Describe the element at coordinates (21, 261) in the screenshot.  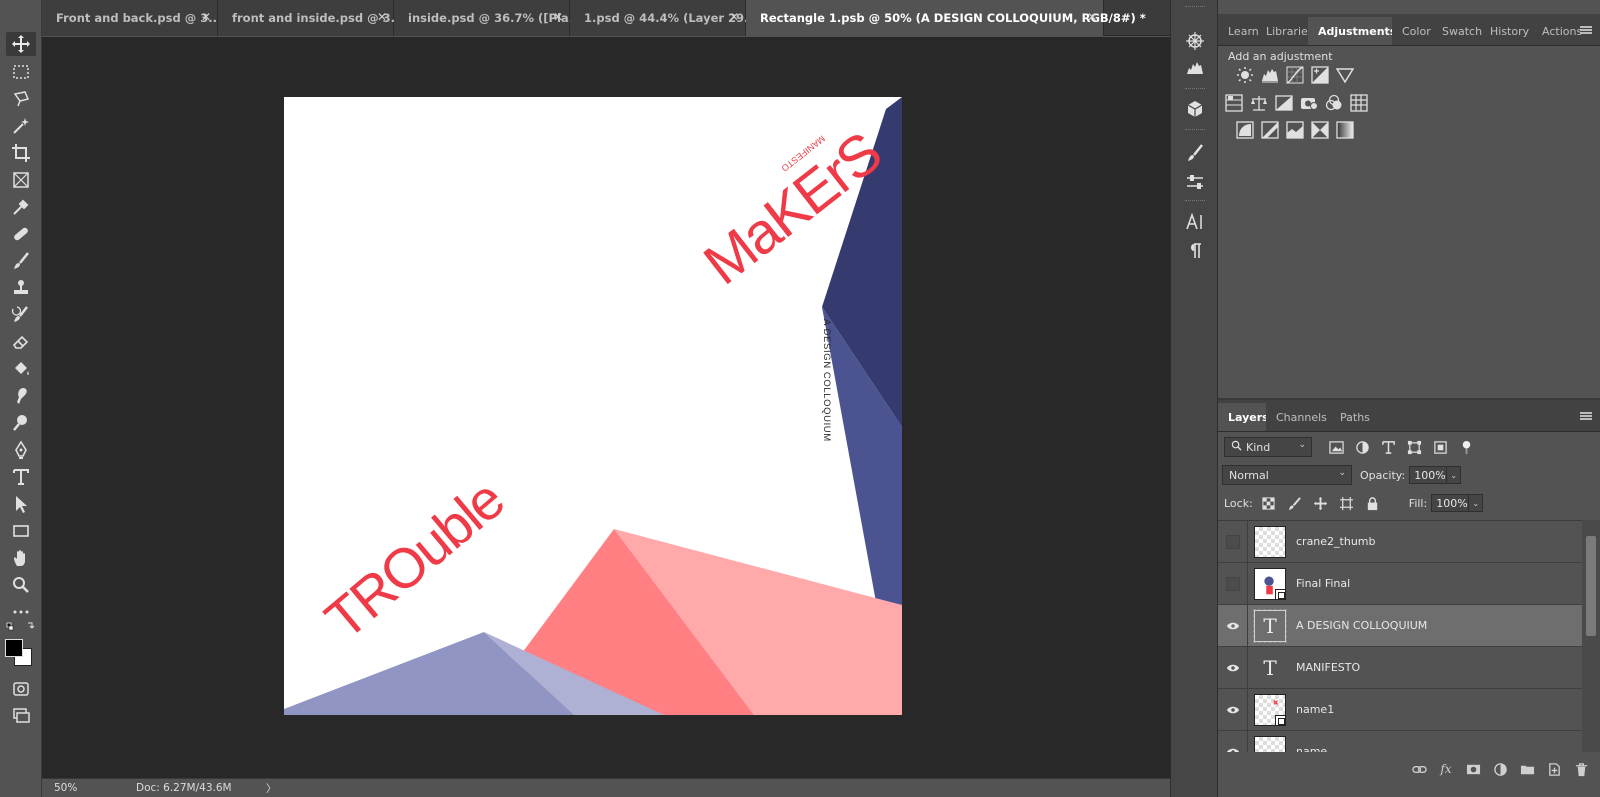
I see `brush-tool-icon` at that location.